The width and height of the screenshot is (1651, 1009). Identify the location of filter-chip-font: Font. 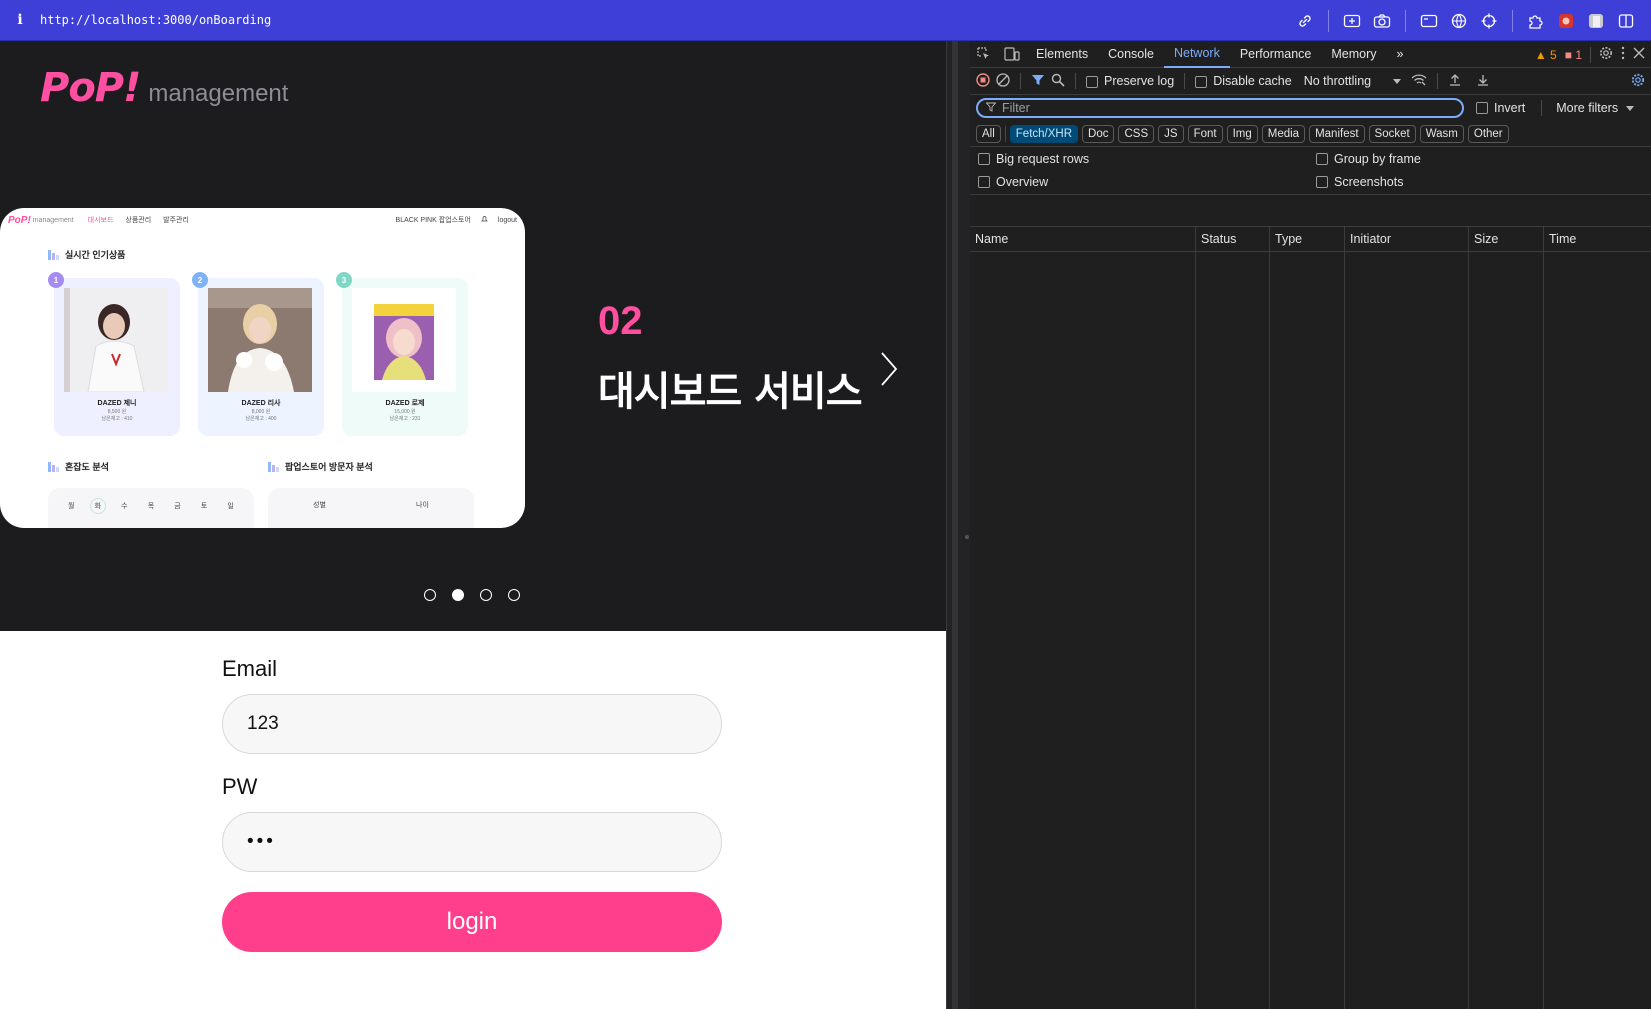
(1205, 133).